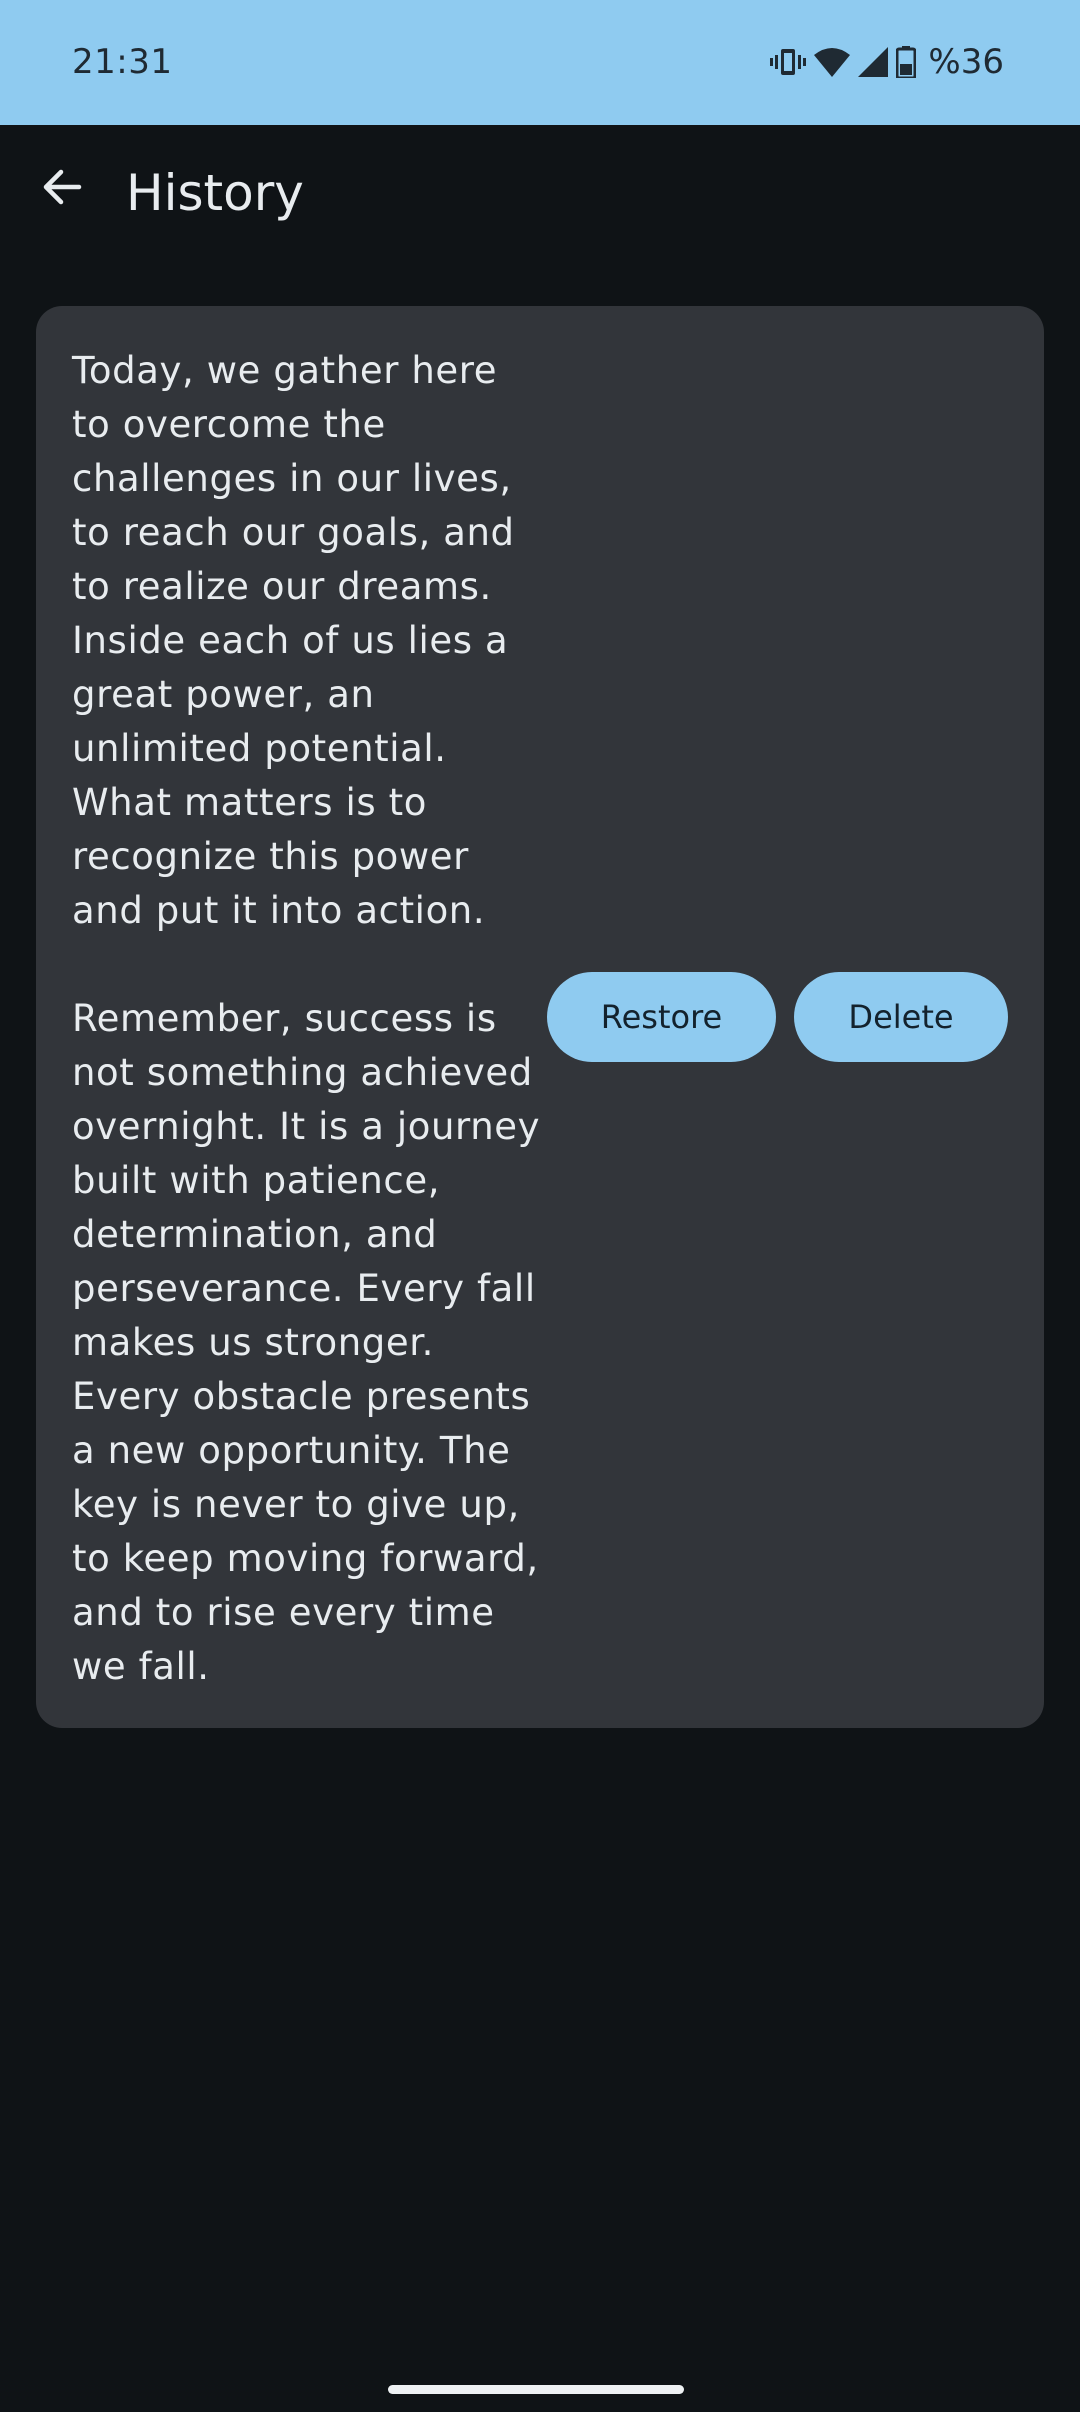  What do you see at coordinates (215, 193) in the screenshot?
I see `page-title: History` at bounding box center [215, 193].